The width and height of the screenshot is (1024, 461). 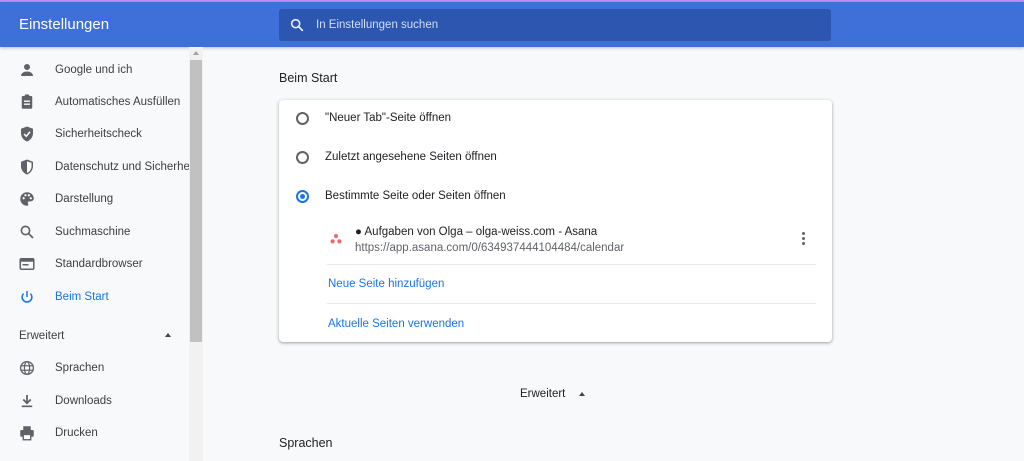 What do you see at coordinates (99, 264) in the screenshot?
I see `sidebar-item-label: Standardbrowser` at bounding box center [99, 264].